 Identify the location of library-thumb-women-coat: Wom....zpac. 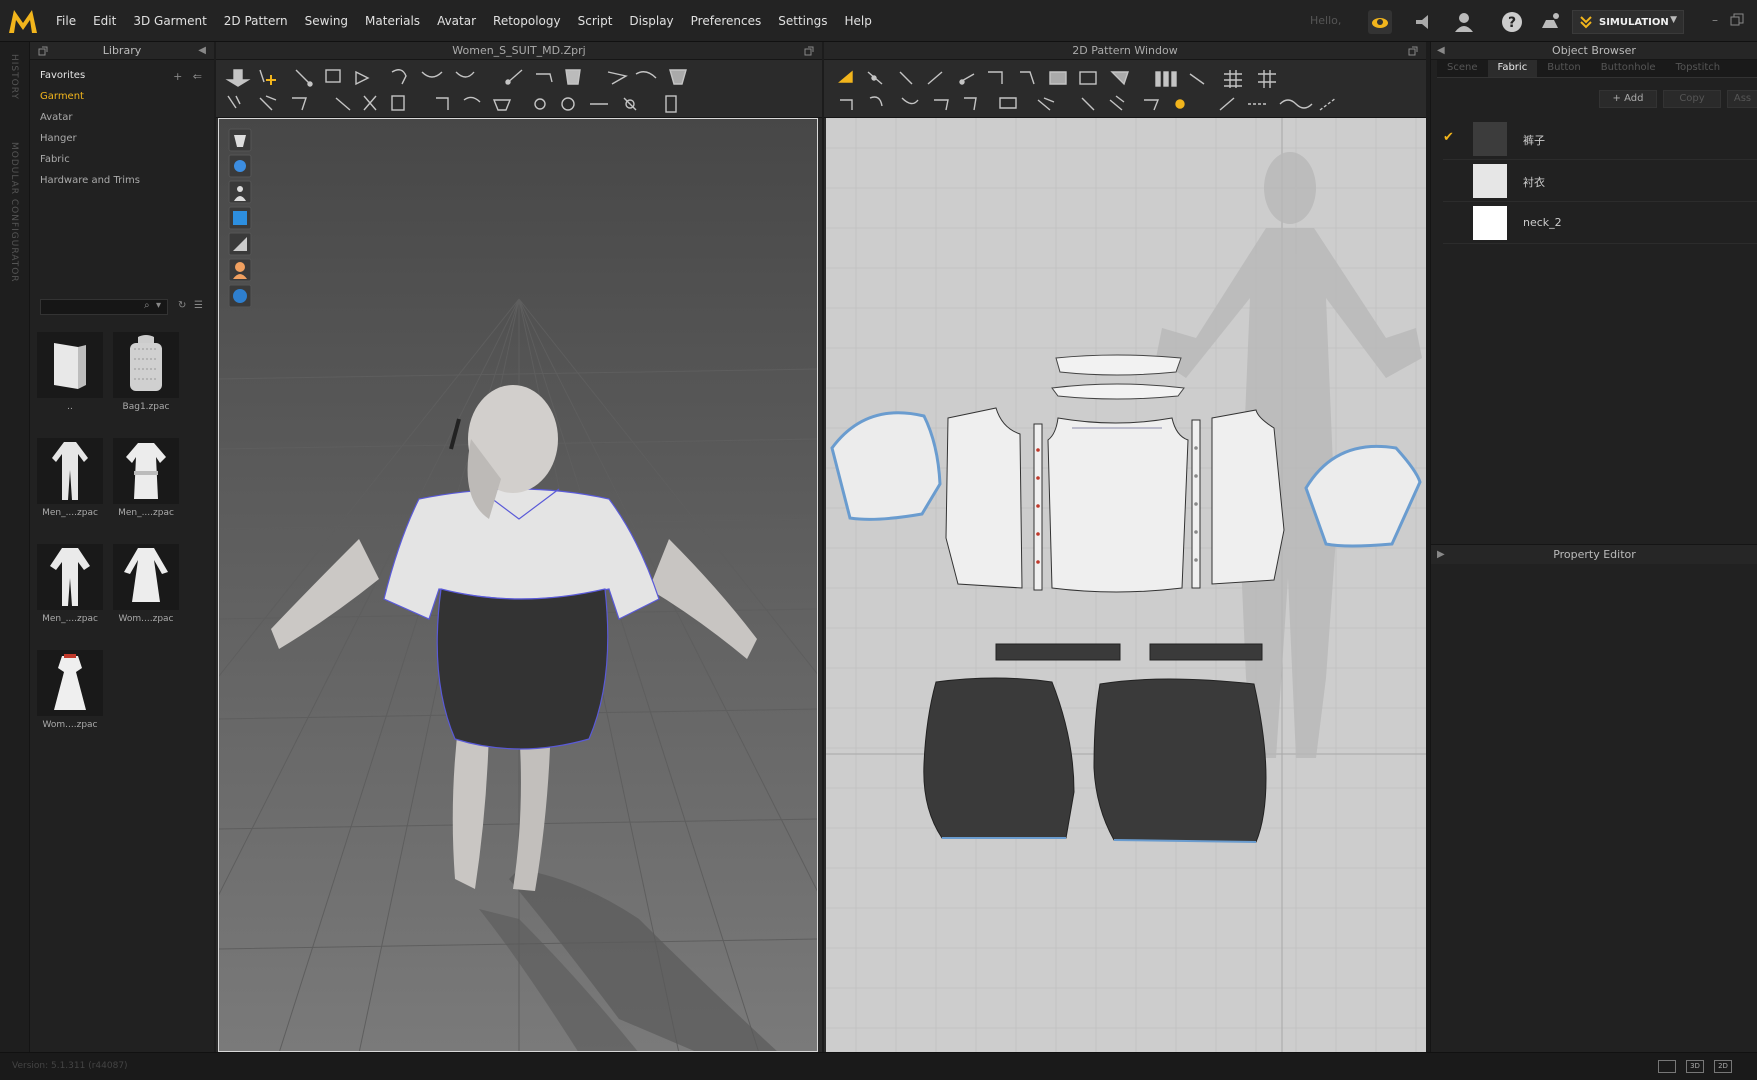
(146, 584).